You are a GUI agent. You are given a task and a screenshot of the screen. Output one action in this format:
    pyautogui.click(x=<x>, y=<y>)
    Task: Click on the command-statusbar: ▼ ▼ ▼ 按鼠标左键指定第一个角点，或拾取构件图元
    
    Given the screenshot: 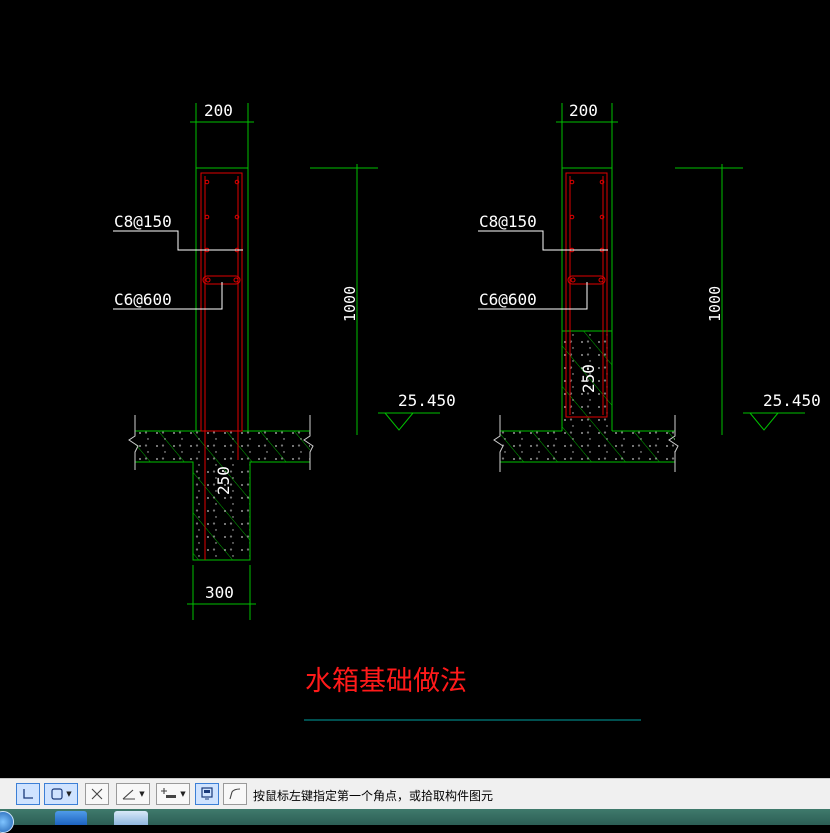 What is the action you would take?
    pyautogui.click(x=415, y=794)
    